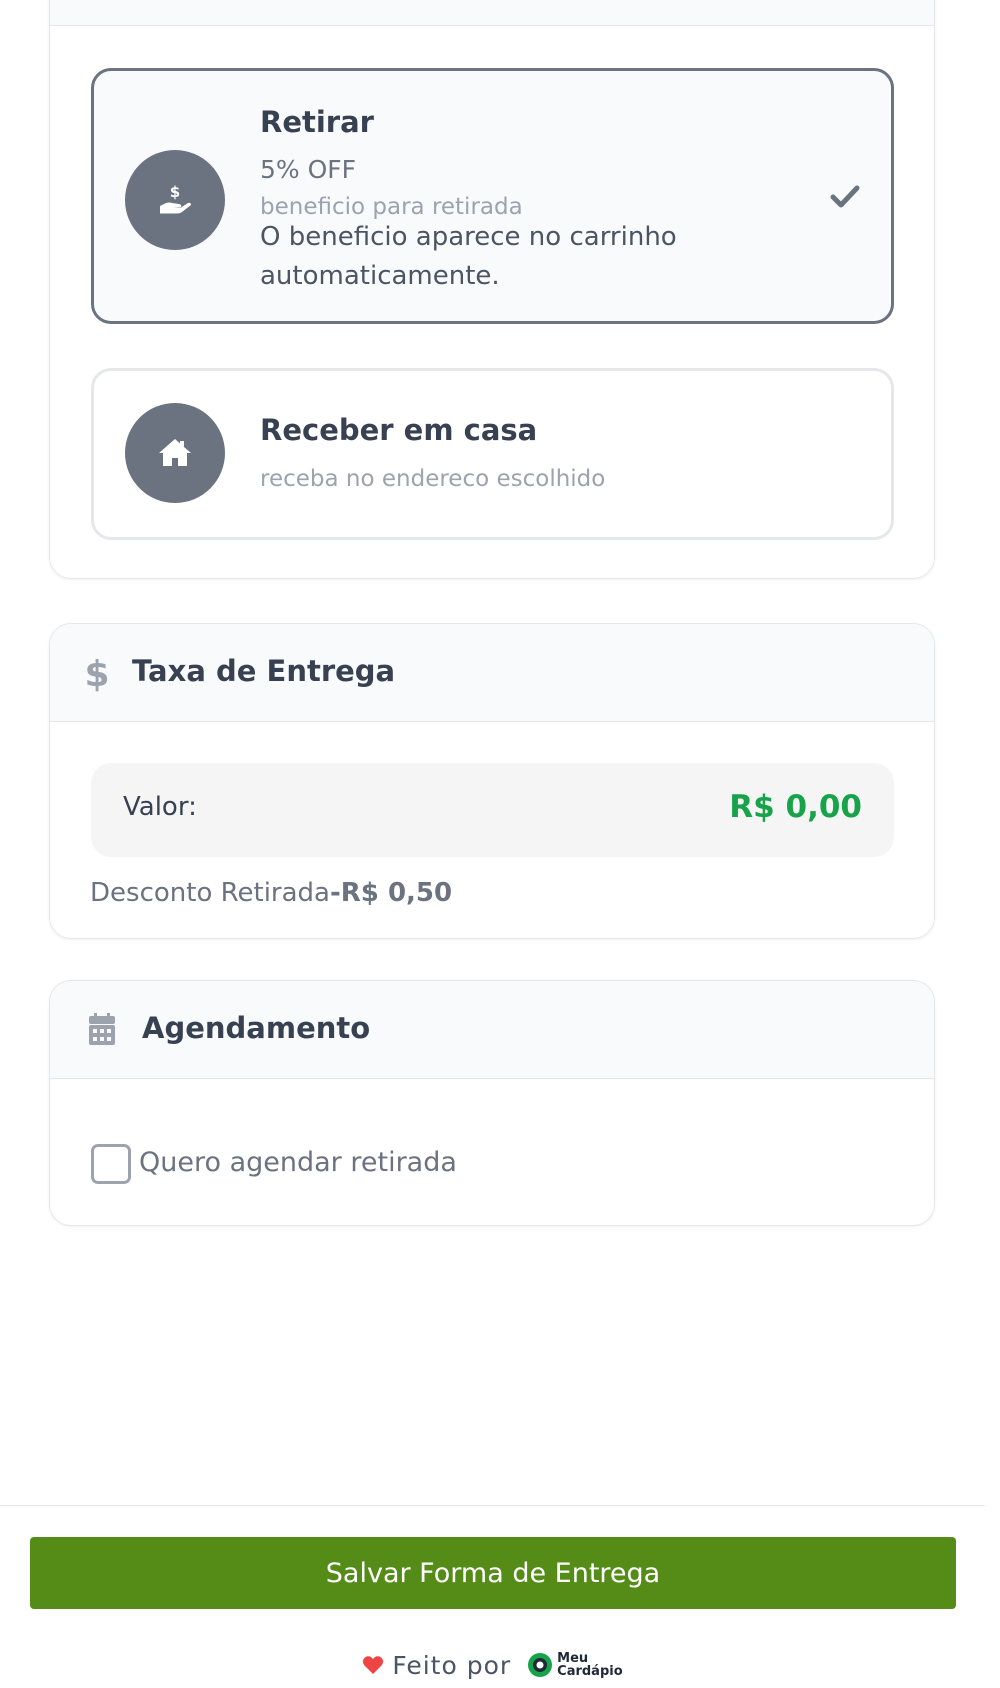 This screenshot has width=1000, height=1688. I want to click on made-by-text: Feito por, so click(452, 1665).